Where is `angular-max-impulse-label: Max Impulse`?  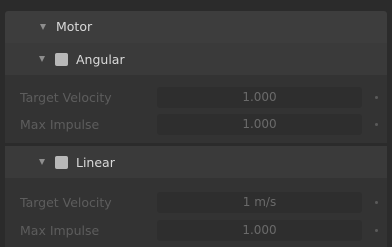 angular-max-impulse-label: Max Impulse is located at coordinates (60, 124).